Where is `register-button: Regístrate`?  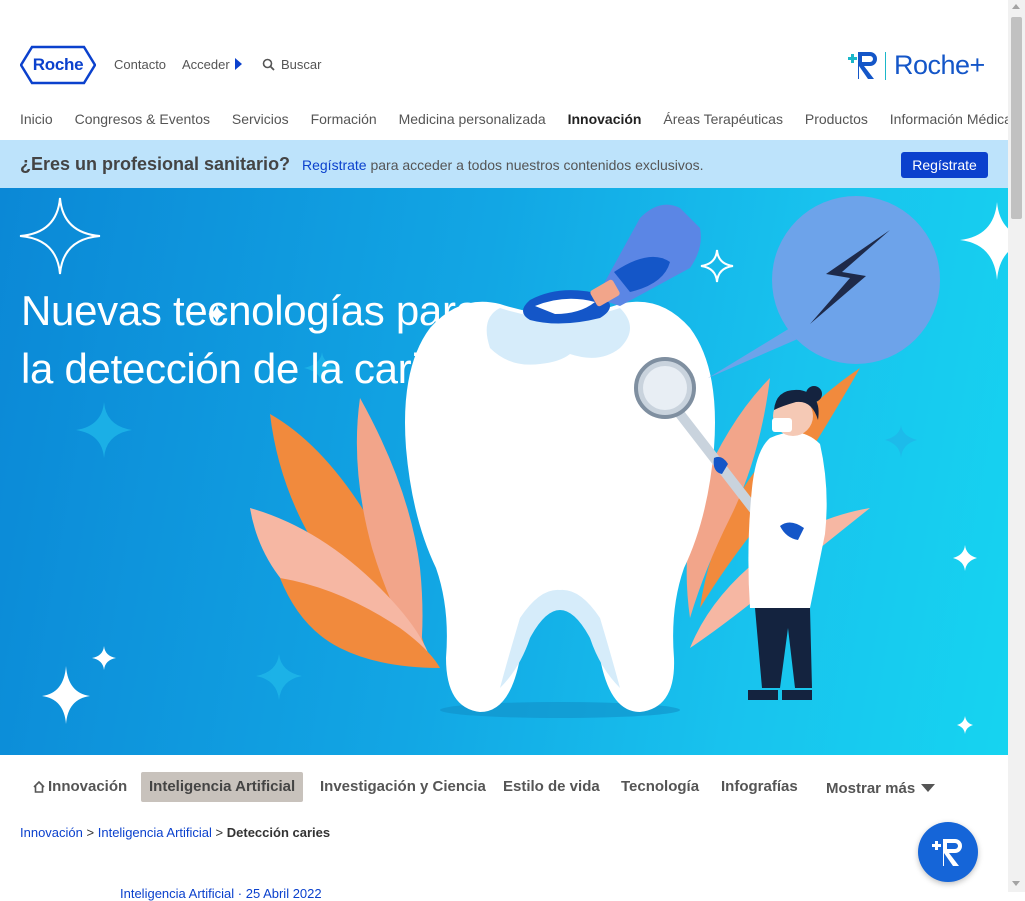
register-button: Regístrate is located at coordinates (944, 165).